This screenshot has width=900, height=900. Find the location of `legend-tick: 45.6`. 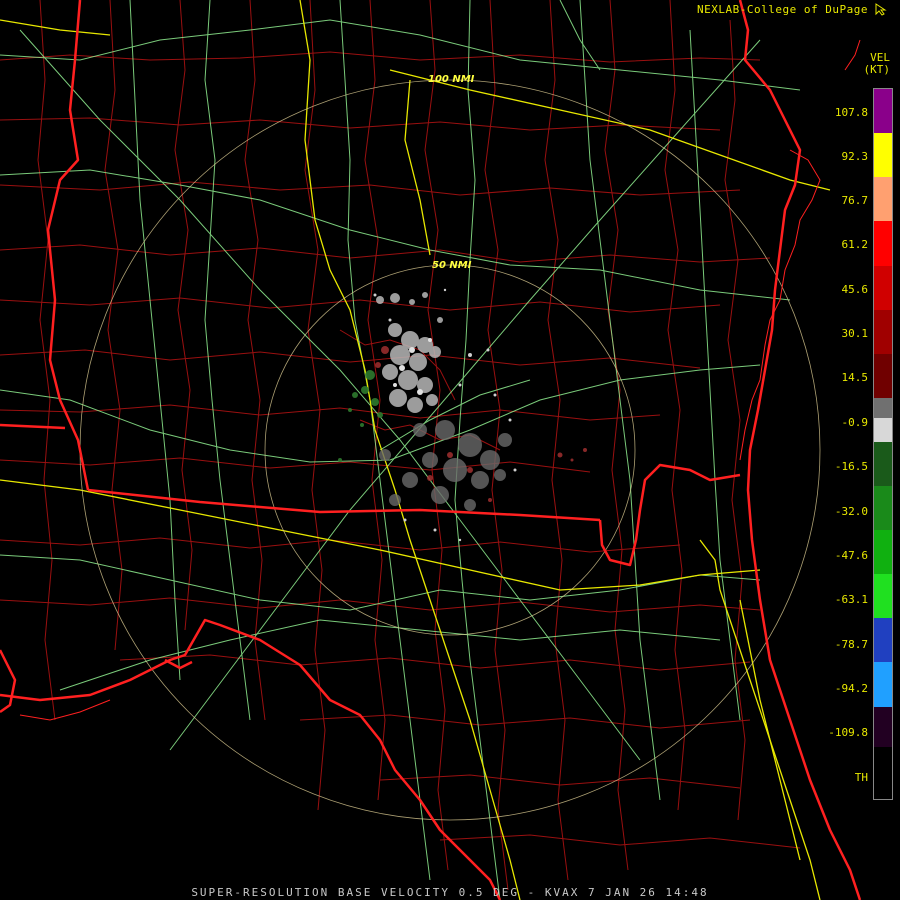

legend-tick: 45.6 is located at coordinates (855, 289).